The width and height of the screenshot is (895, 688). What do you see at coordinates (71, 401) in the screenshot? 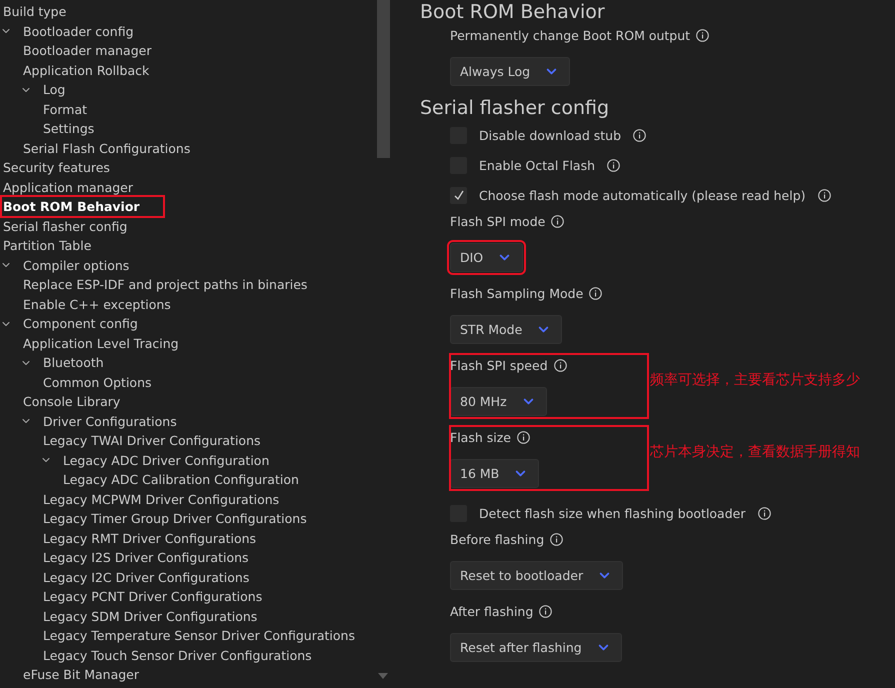
I see `tree-item: Console Library` at bounding box center [71, 401].